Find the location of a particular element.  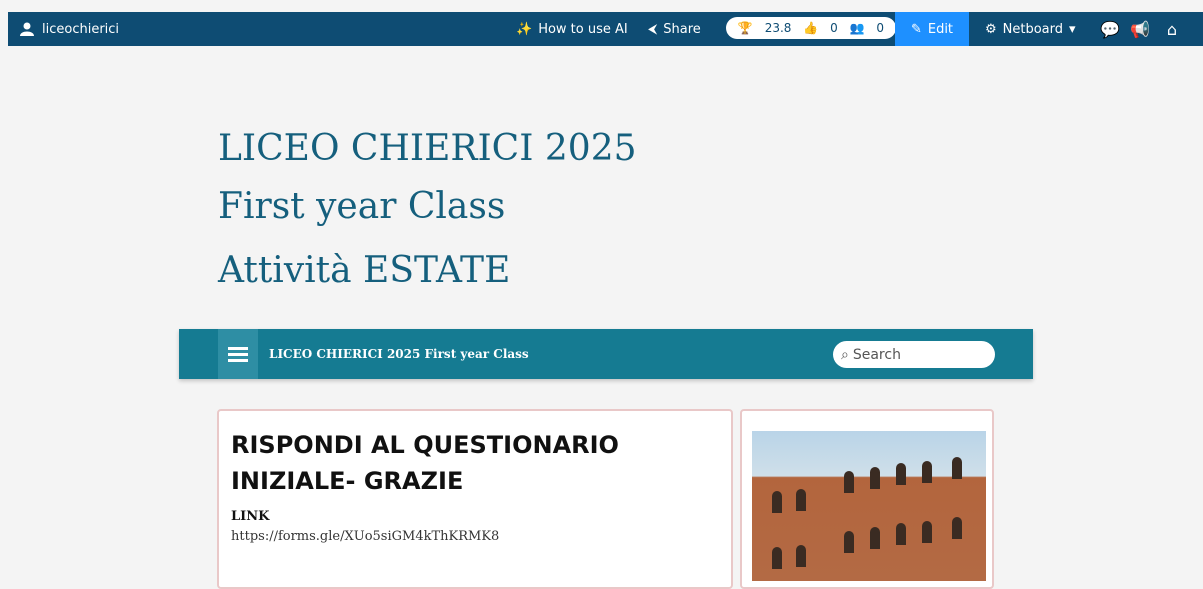

members-count: 0 is located at coordinates (880, 28).